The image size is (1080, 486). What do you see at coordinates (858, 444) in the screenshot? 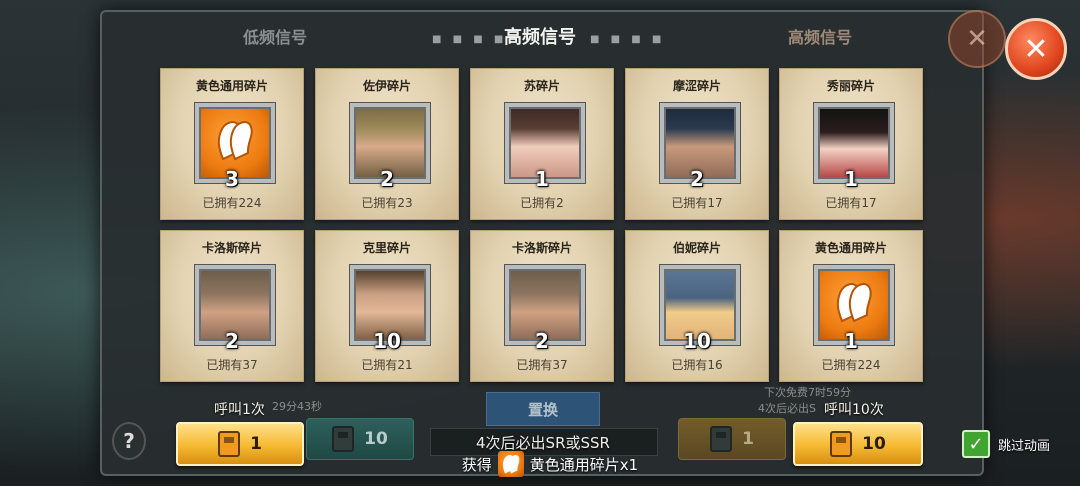
I see `call-ten-button: 10` at bounding box center [858, 444].